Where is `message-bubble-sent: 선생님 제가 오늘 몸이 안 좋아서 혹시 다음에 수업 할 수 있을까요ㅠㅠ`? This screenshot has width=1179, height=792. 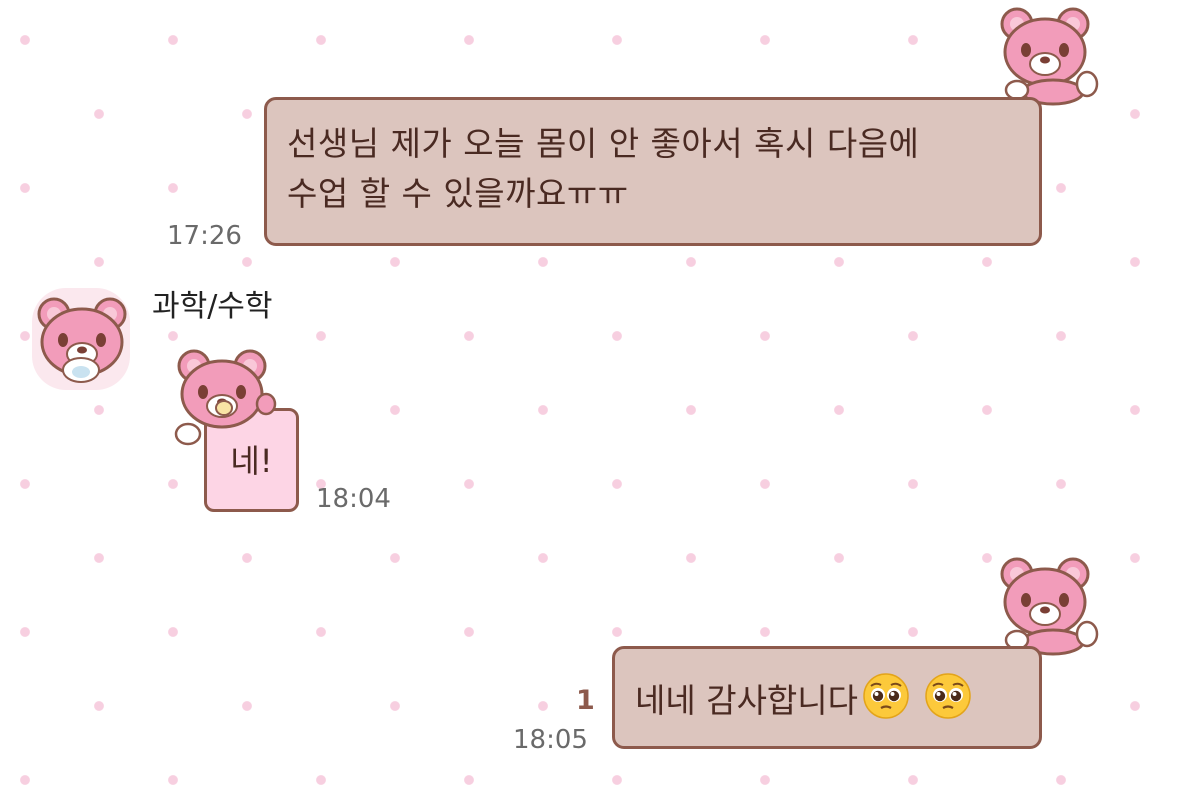
message-bubble-sent: 선생님 제가 오늘 몸이 안 좋아서 혹시 다음에 수업 할 수 있을까요ㅠㅠ is located at coordinates (653, 171).